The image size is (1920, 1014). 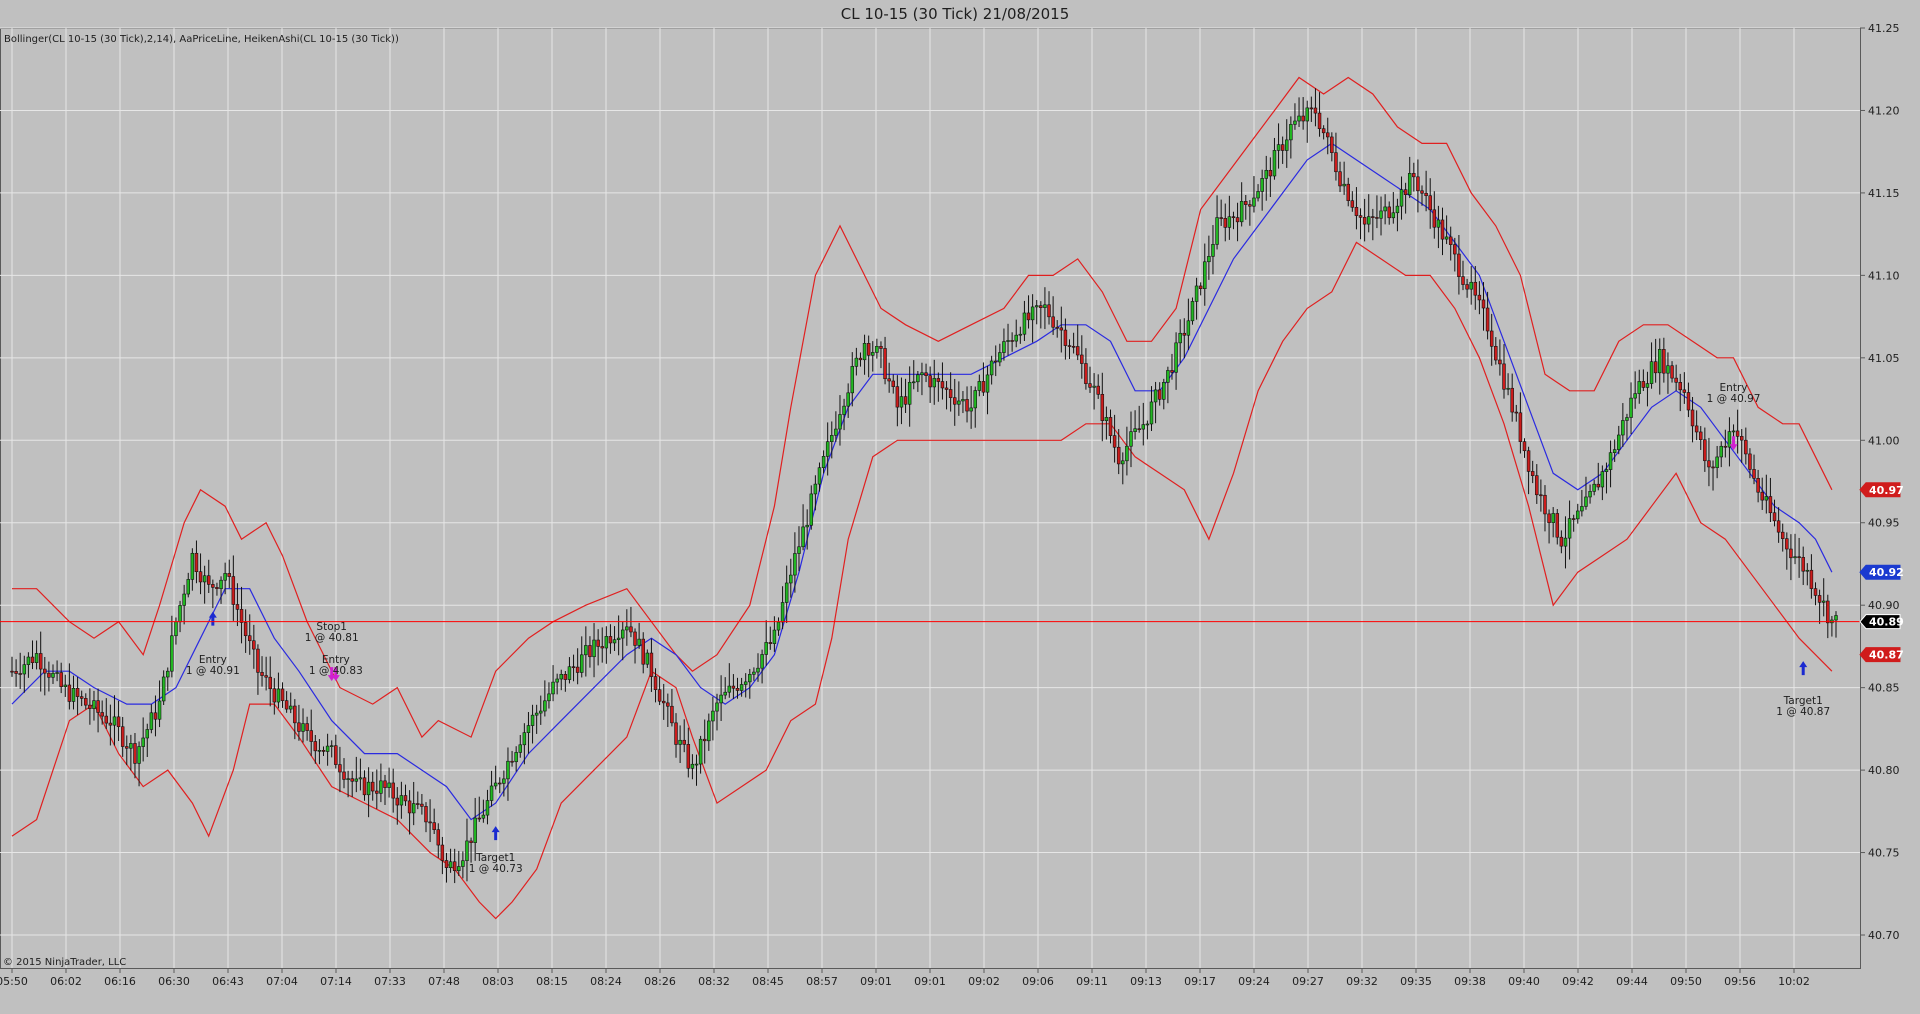 I want to click on price-badge: 40.97, so click(x=1881, y=490).